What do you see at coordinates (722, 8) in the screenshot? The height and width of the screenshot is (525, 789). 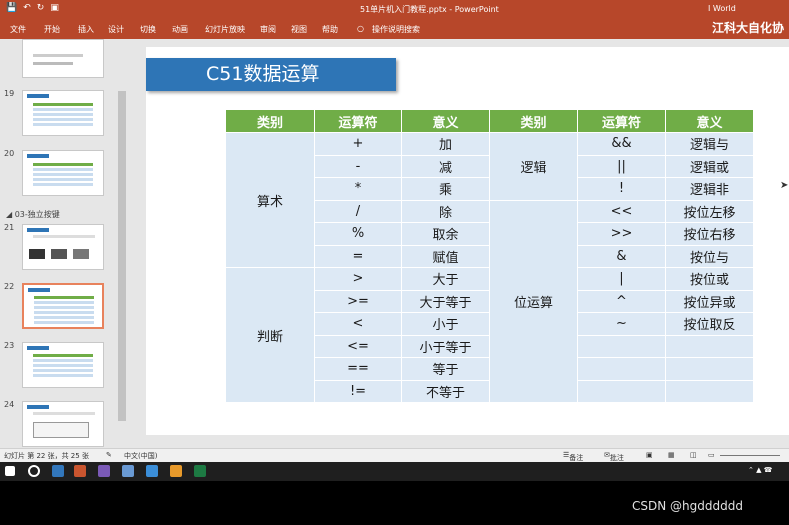 I see `user-name: I World` at bounding box center [722, 8].